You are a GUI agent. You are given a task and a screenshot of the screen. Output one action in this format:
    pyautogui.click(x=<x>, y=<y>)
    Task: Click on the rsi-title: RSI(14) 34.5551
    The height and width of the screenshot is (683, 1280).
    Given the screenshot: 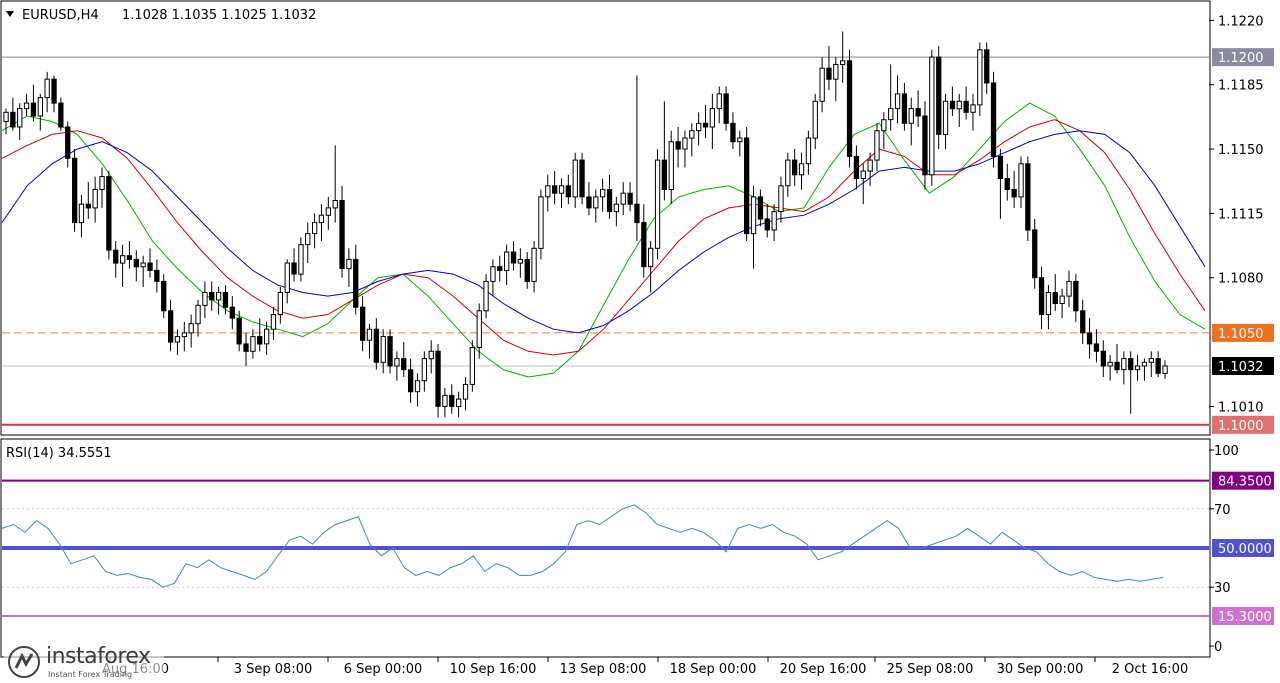 What is the action you would take?
    pyautogui.click(x=59, y=453)
    